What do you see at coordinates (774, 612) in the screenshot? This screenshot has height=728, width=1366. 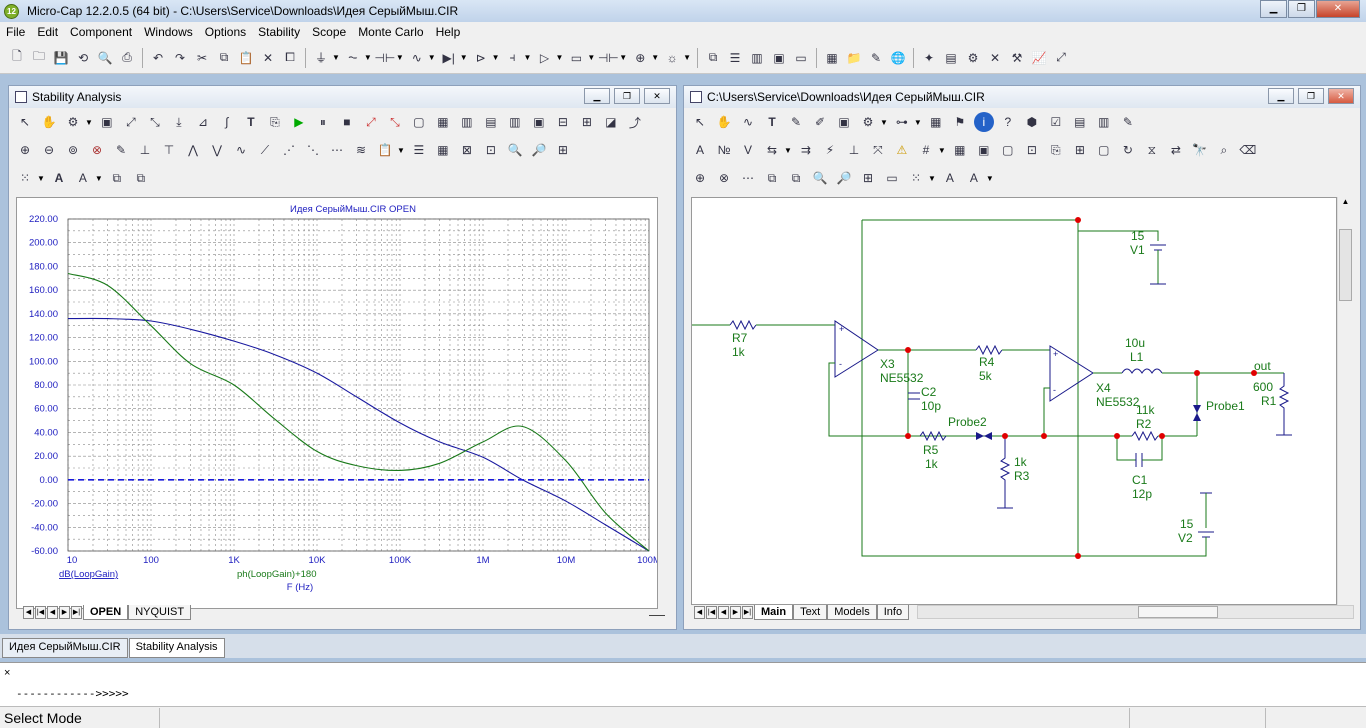 I see `tab-main: Main` at bounding box center [774, 612].